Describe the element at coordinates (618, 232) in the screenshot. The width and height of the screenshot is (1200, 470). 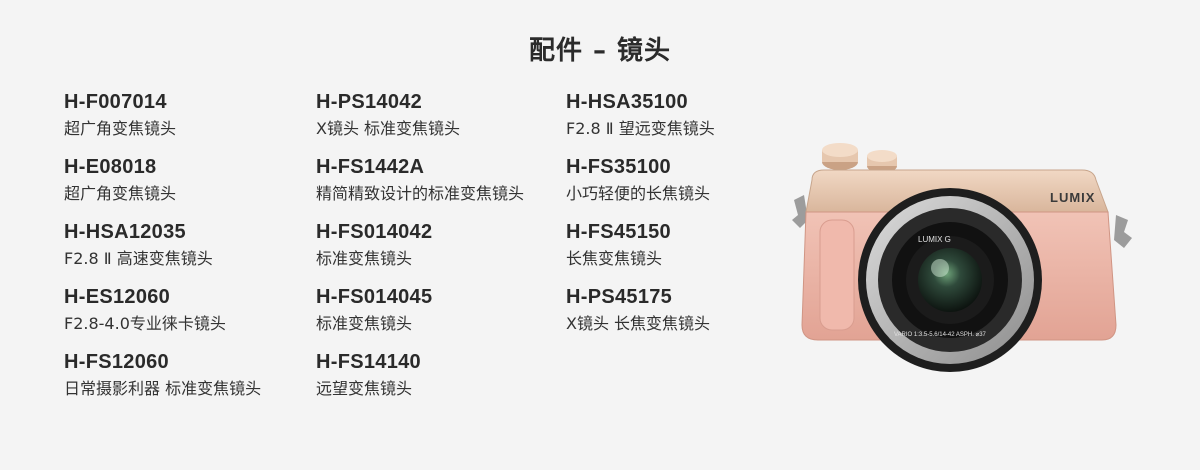
I see `lens-model: H-FS45150` at that location.